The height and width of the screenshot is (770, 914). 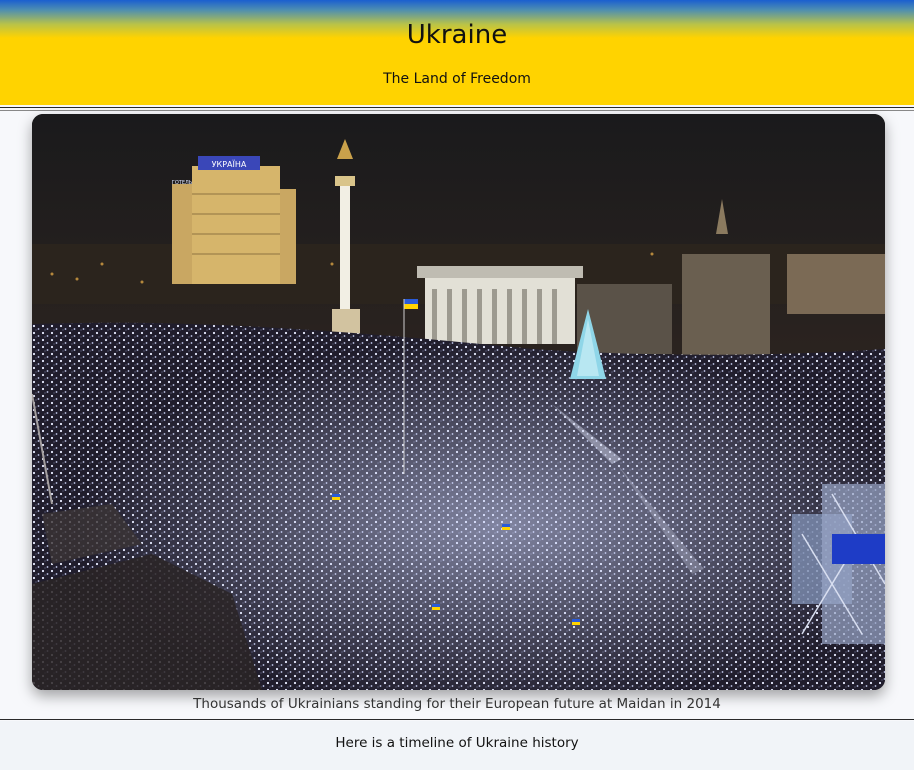 I want to click on conservatory-building, so click(x=500, y=305).